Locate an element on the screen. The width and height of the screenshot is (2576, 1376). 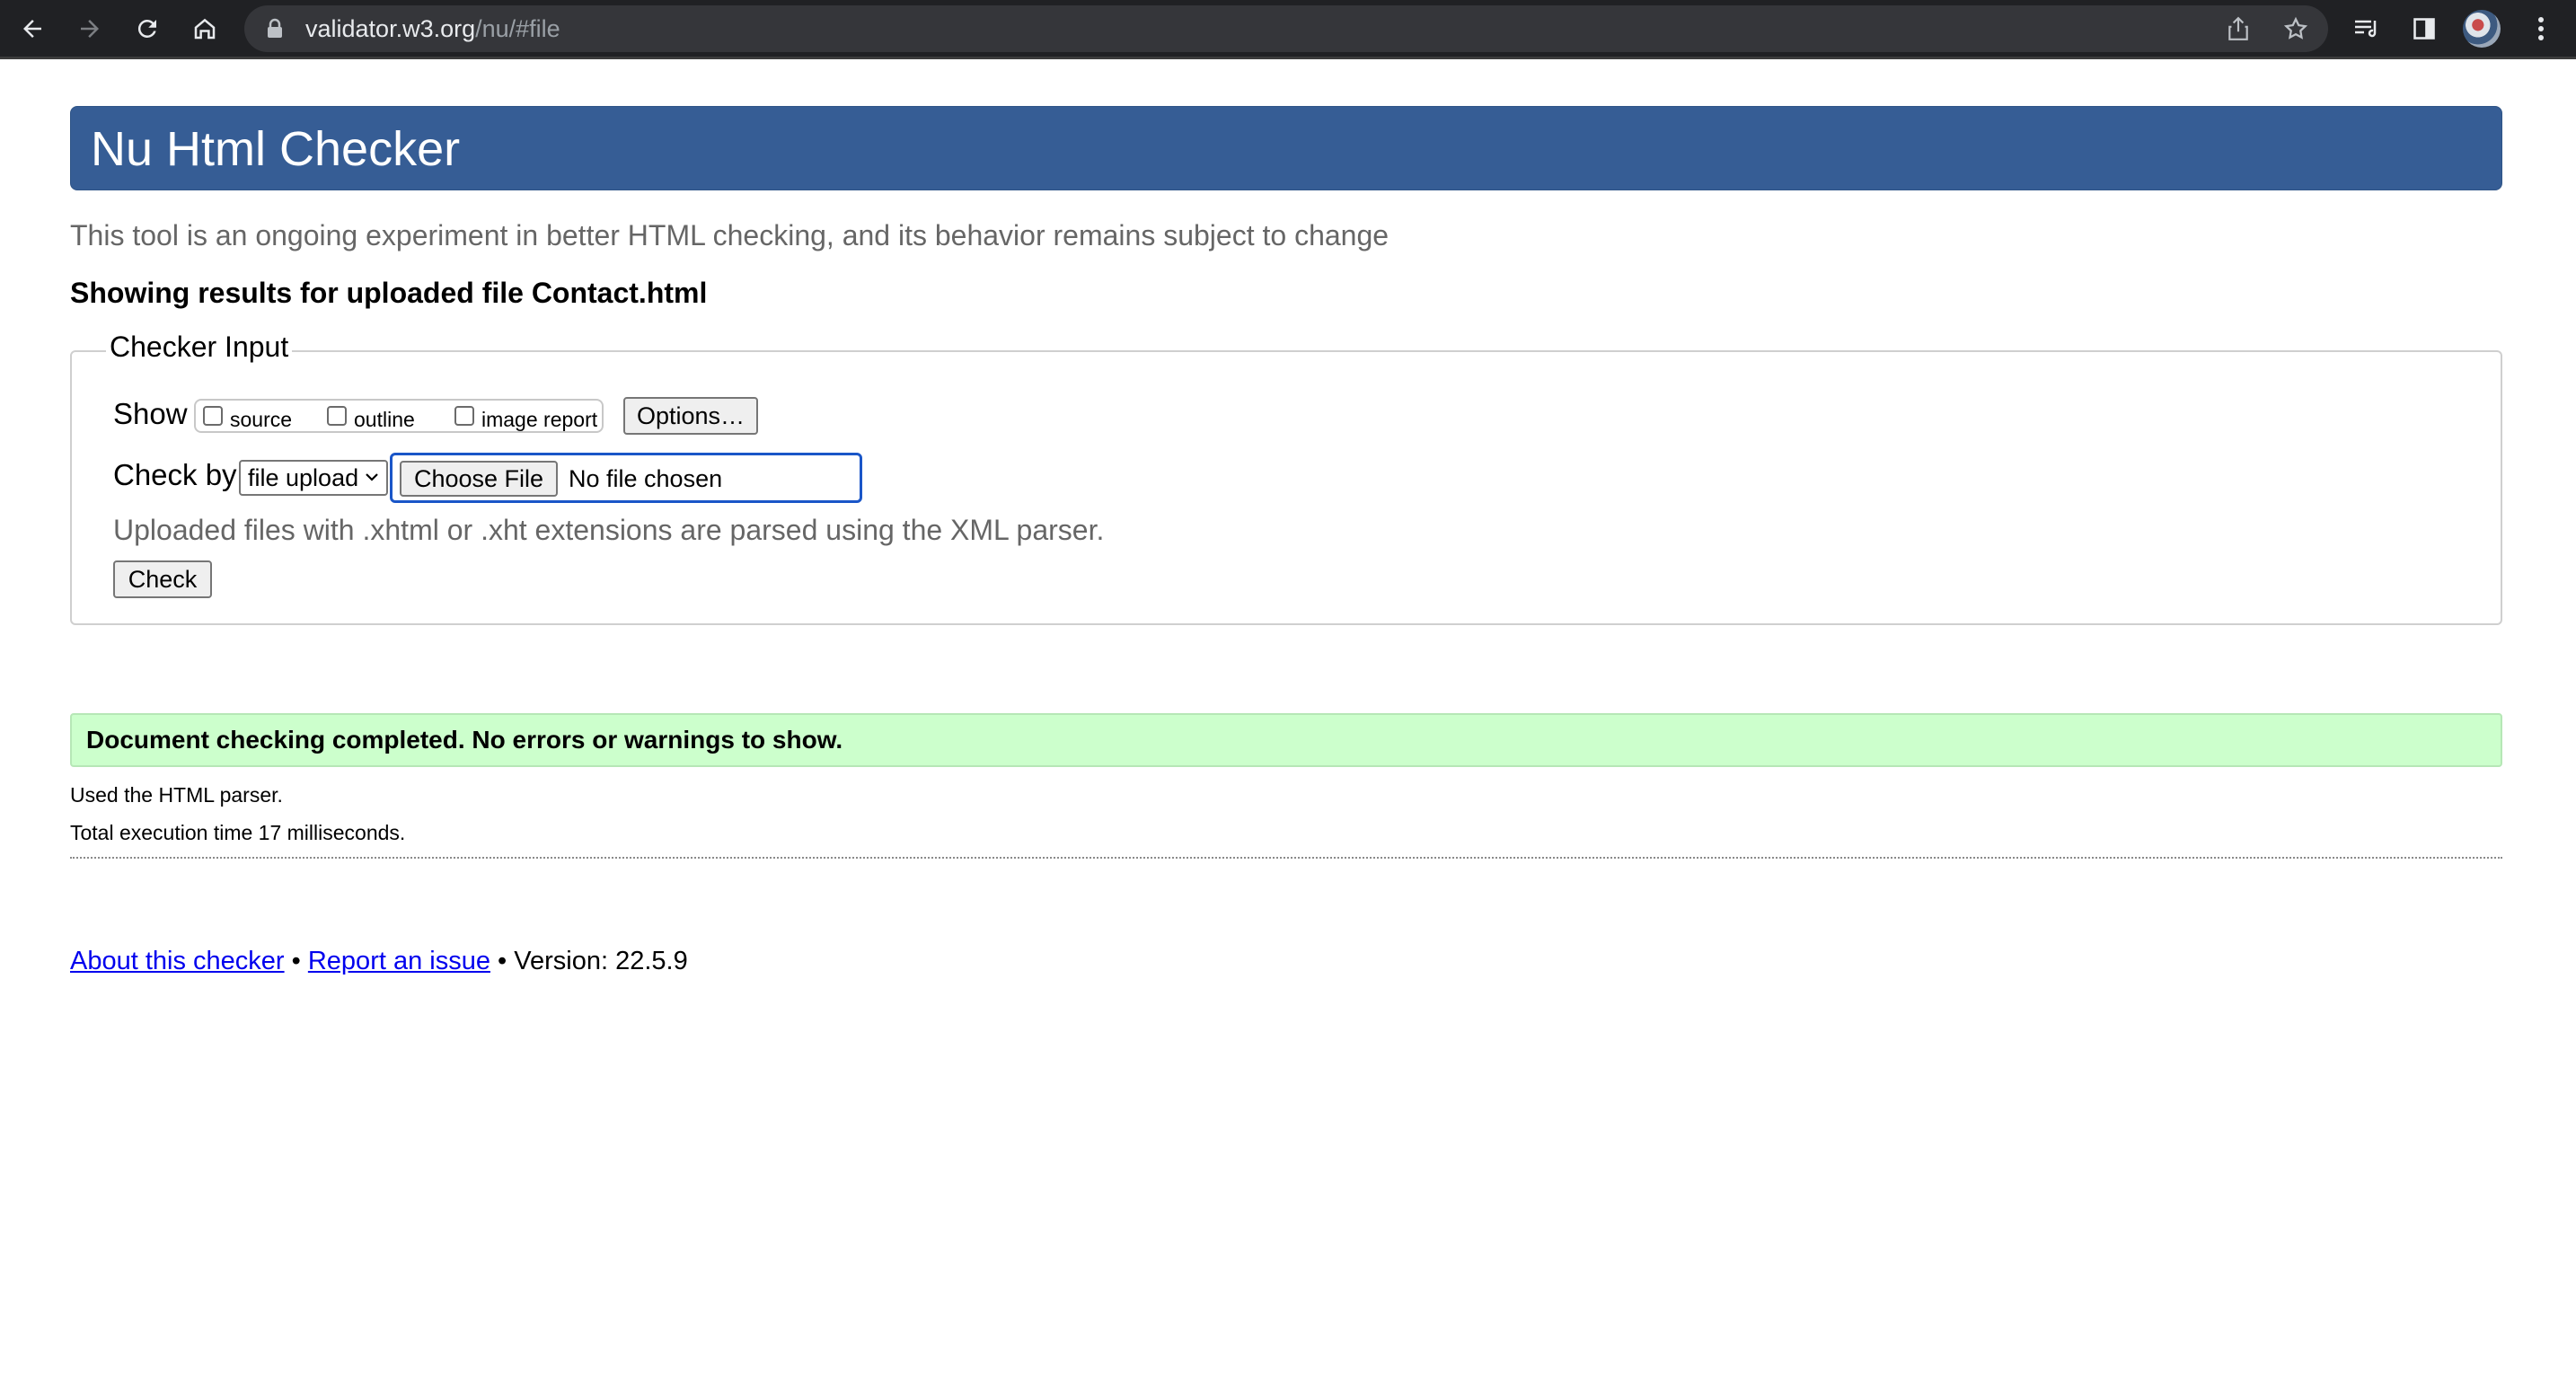
reading-list-icon is located at coordinates (2366, 29).